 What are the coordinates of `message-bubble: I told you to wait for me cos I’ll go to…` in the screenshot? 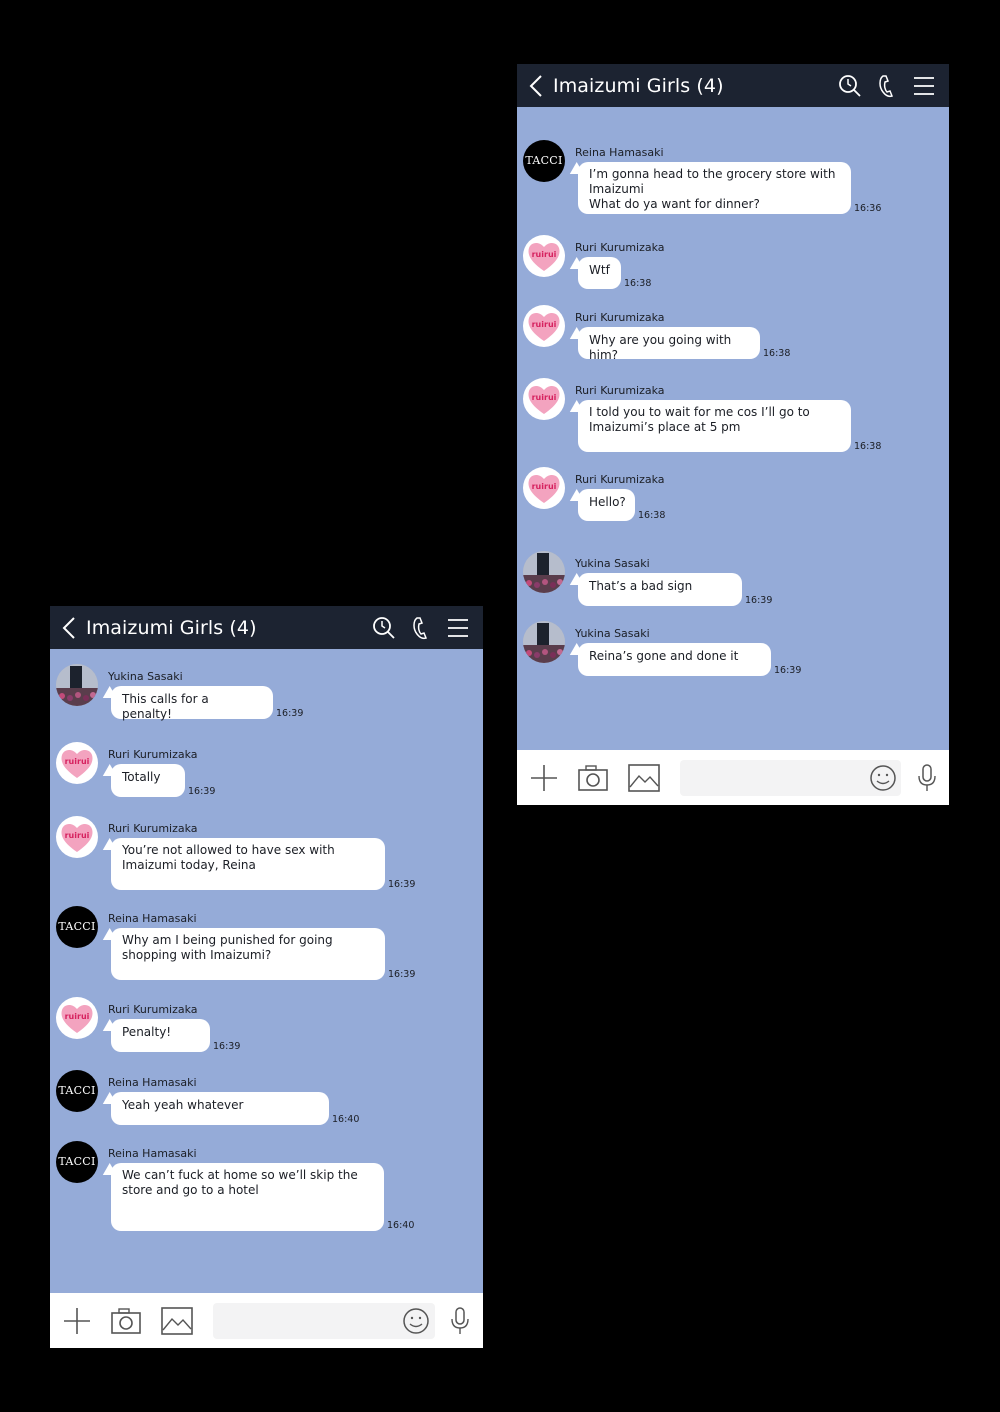 It's located at (714, 426).